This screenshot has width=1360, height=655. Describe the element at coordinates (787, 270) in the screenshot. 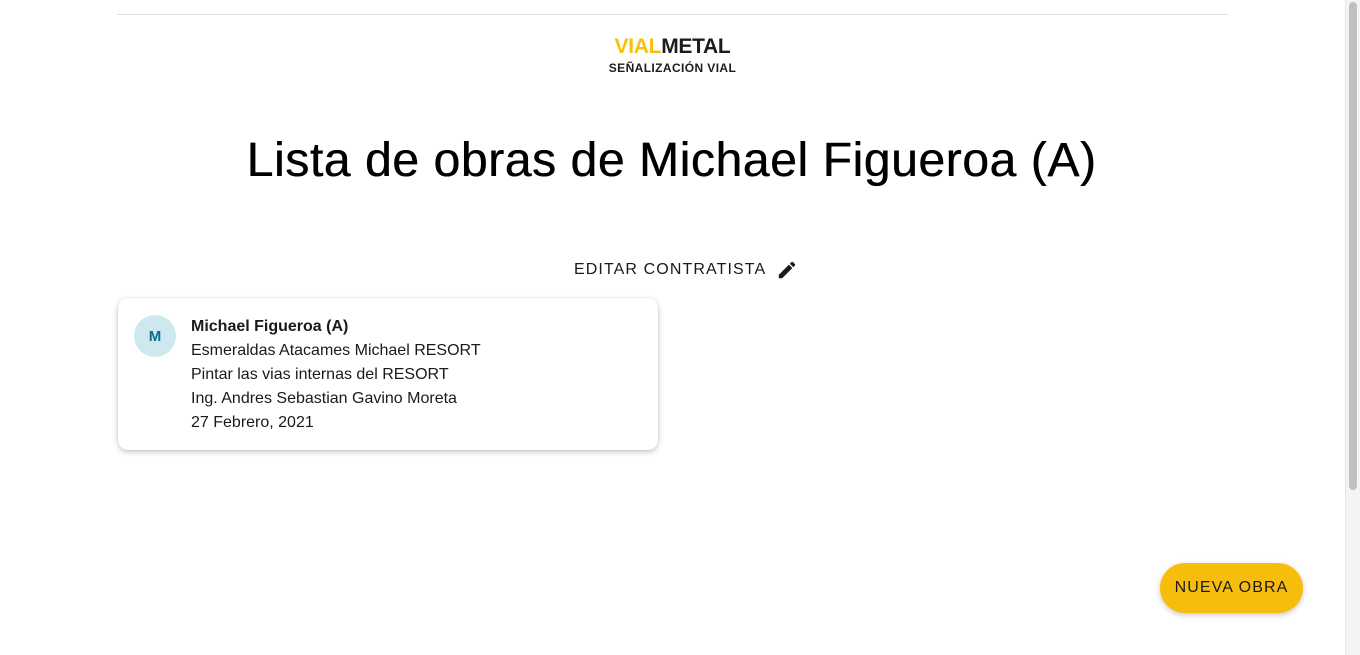

I see `pencil-icon` at that location.